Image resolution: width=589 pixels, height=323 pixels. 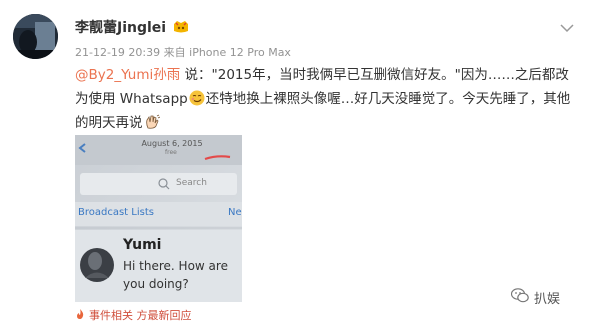 What do you see at coordinates (127, 75) in the screenshot?
I see `mention-link: @By2_Yumi孙雨` at bounding box center [127, 75].